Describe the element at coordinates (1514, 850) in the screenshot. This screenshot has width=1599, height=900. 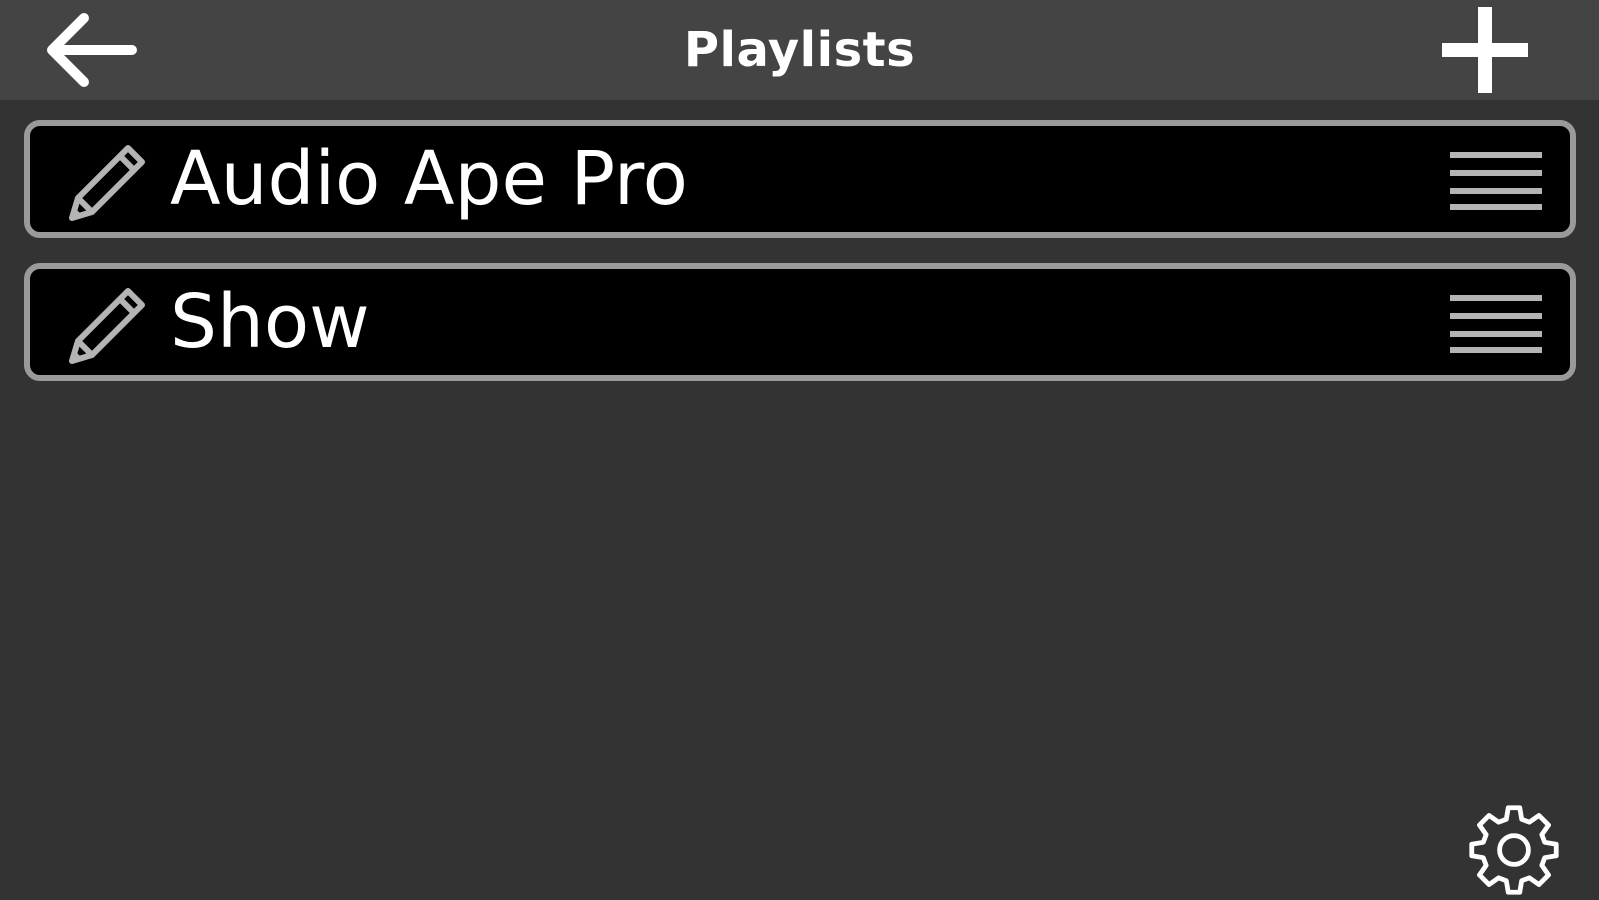
I see `gear-icon` at that location.